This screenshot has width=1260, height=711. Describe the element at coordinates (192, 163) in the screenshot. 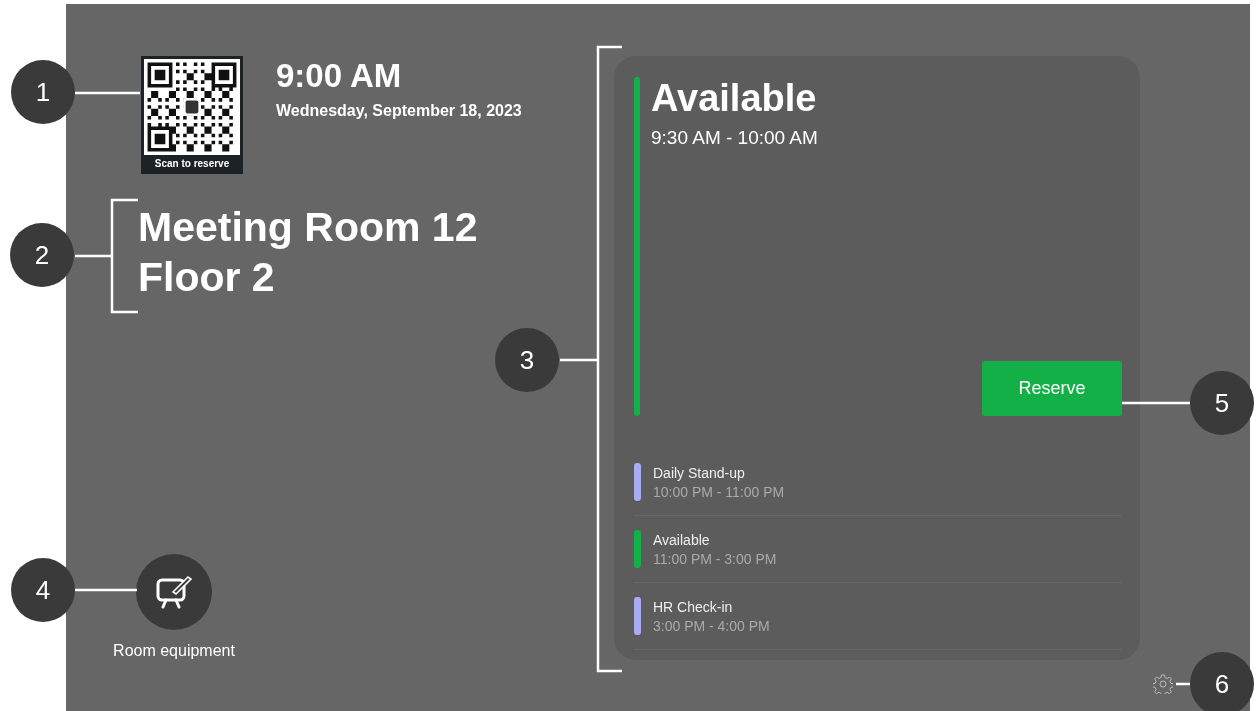

I see `qr-caption: Scan to reserve` at that location.